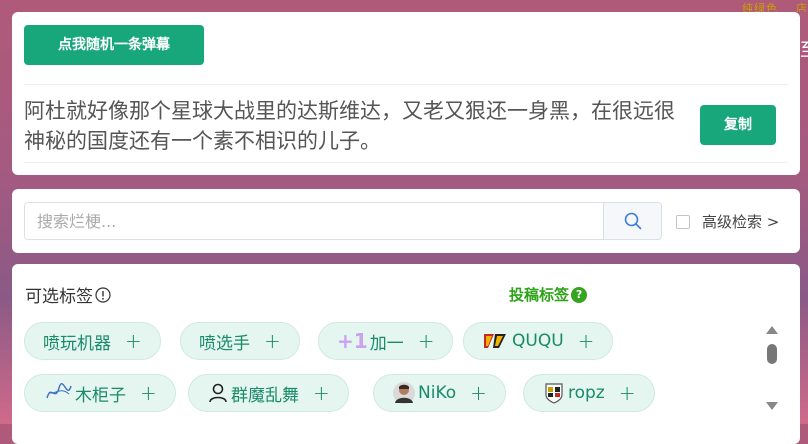 This screenshot has height=444, width=808. Describe the element at coordinates (77, 343) in the screenshot. I see `tag-label: 喷玩机器` at that location.